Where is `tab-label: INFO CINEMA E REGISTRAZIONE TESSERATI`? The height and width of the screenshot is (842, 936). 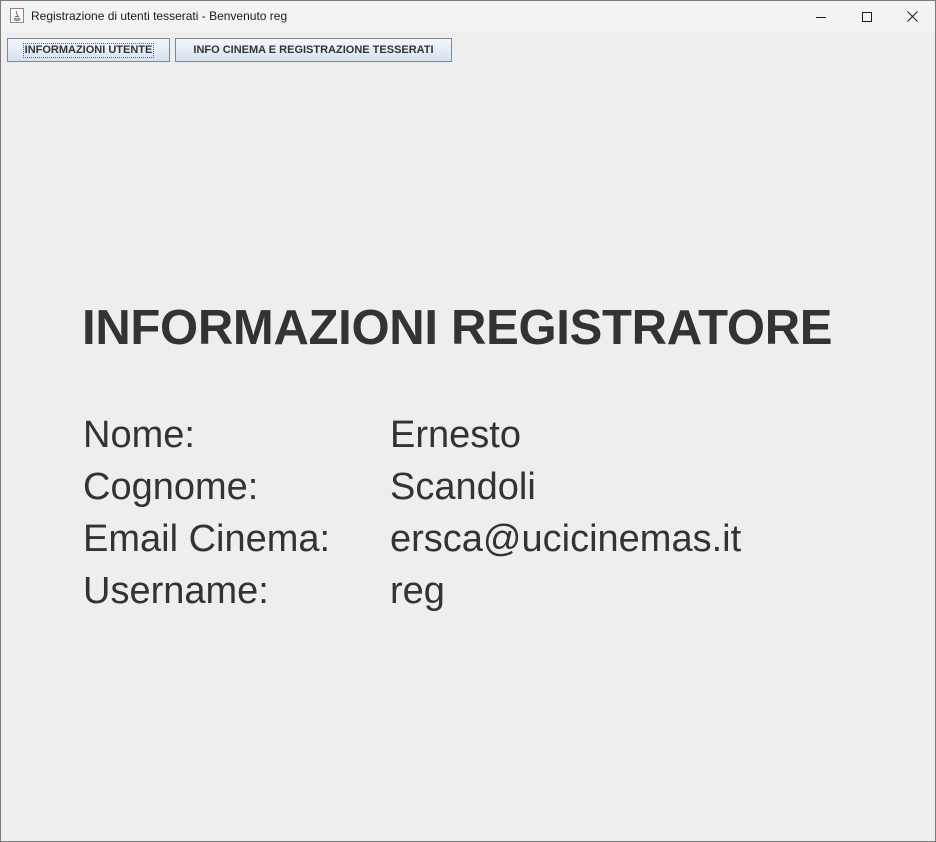 tab-label: INFO CINEMA E REGISTRAZIONE TESSERATI is located at coordinates (313, 50).